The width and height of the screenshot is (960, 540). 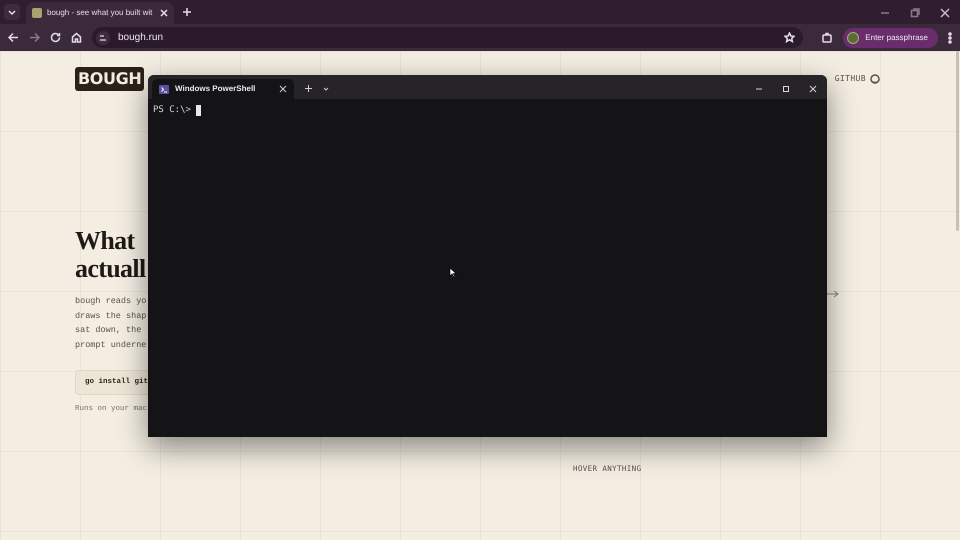 I want to click on home-icon, so click(x=76, y=37).